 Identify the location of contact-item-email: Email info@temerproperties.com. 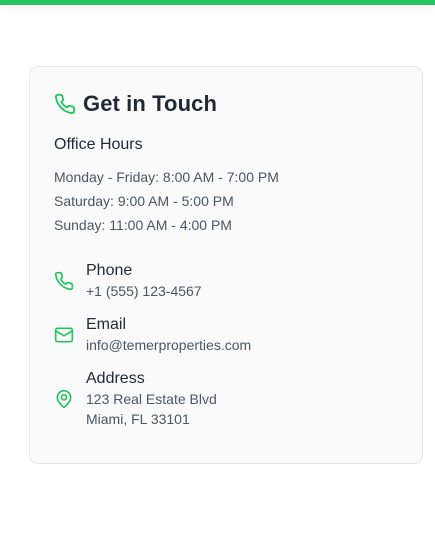
(226, 335).